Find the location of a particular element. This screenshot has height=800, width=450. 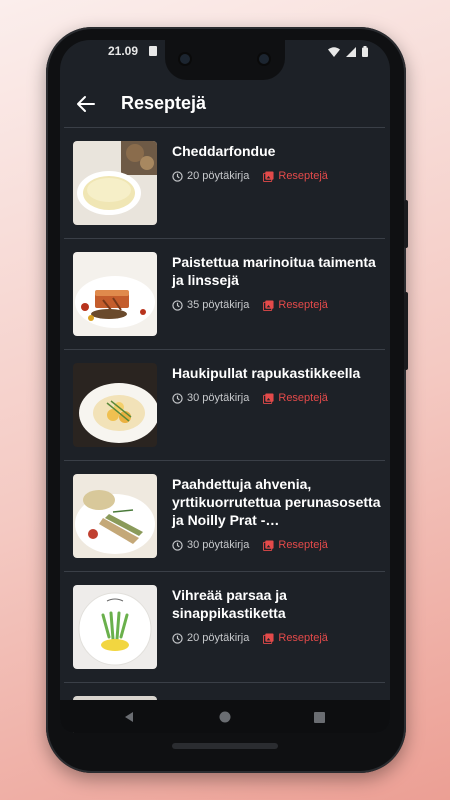

nav-back-icon is located at coordinates (129, 717).